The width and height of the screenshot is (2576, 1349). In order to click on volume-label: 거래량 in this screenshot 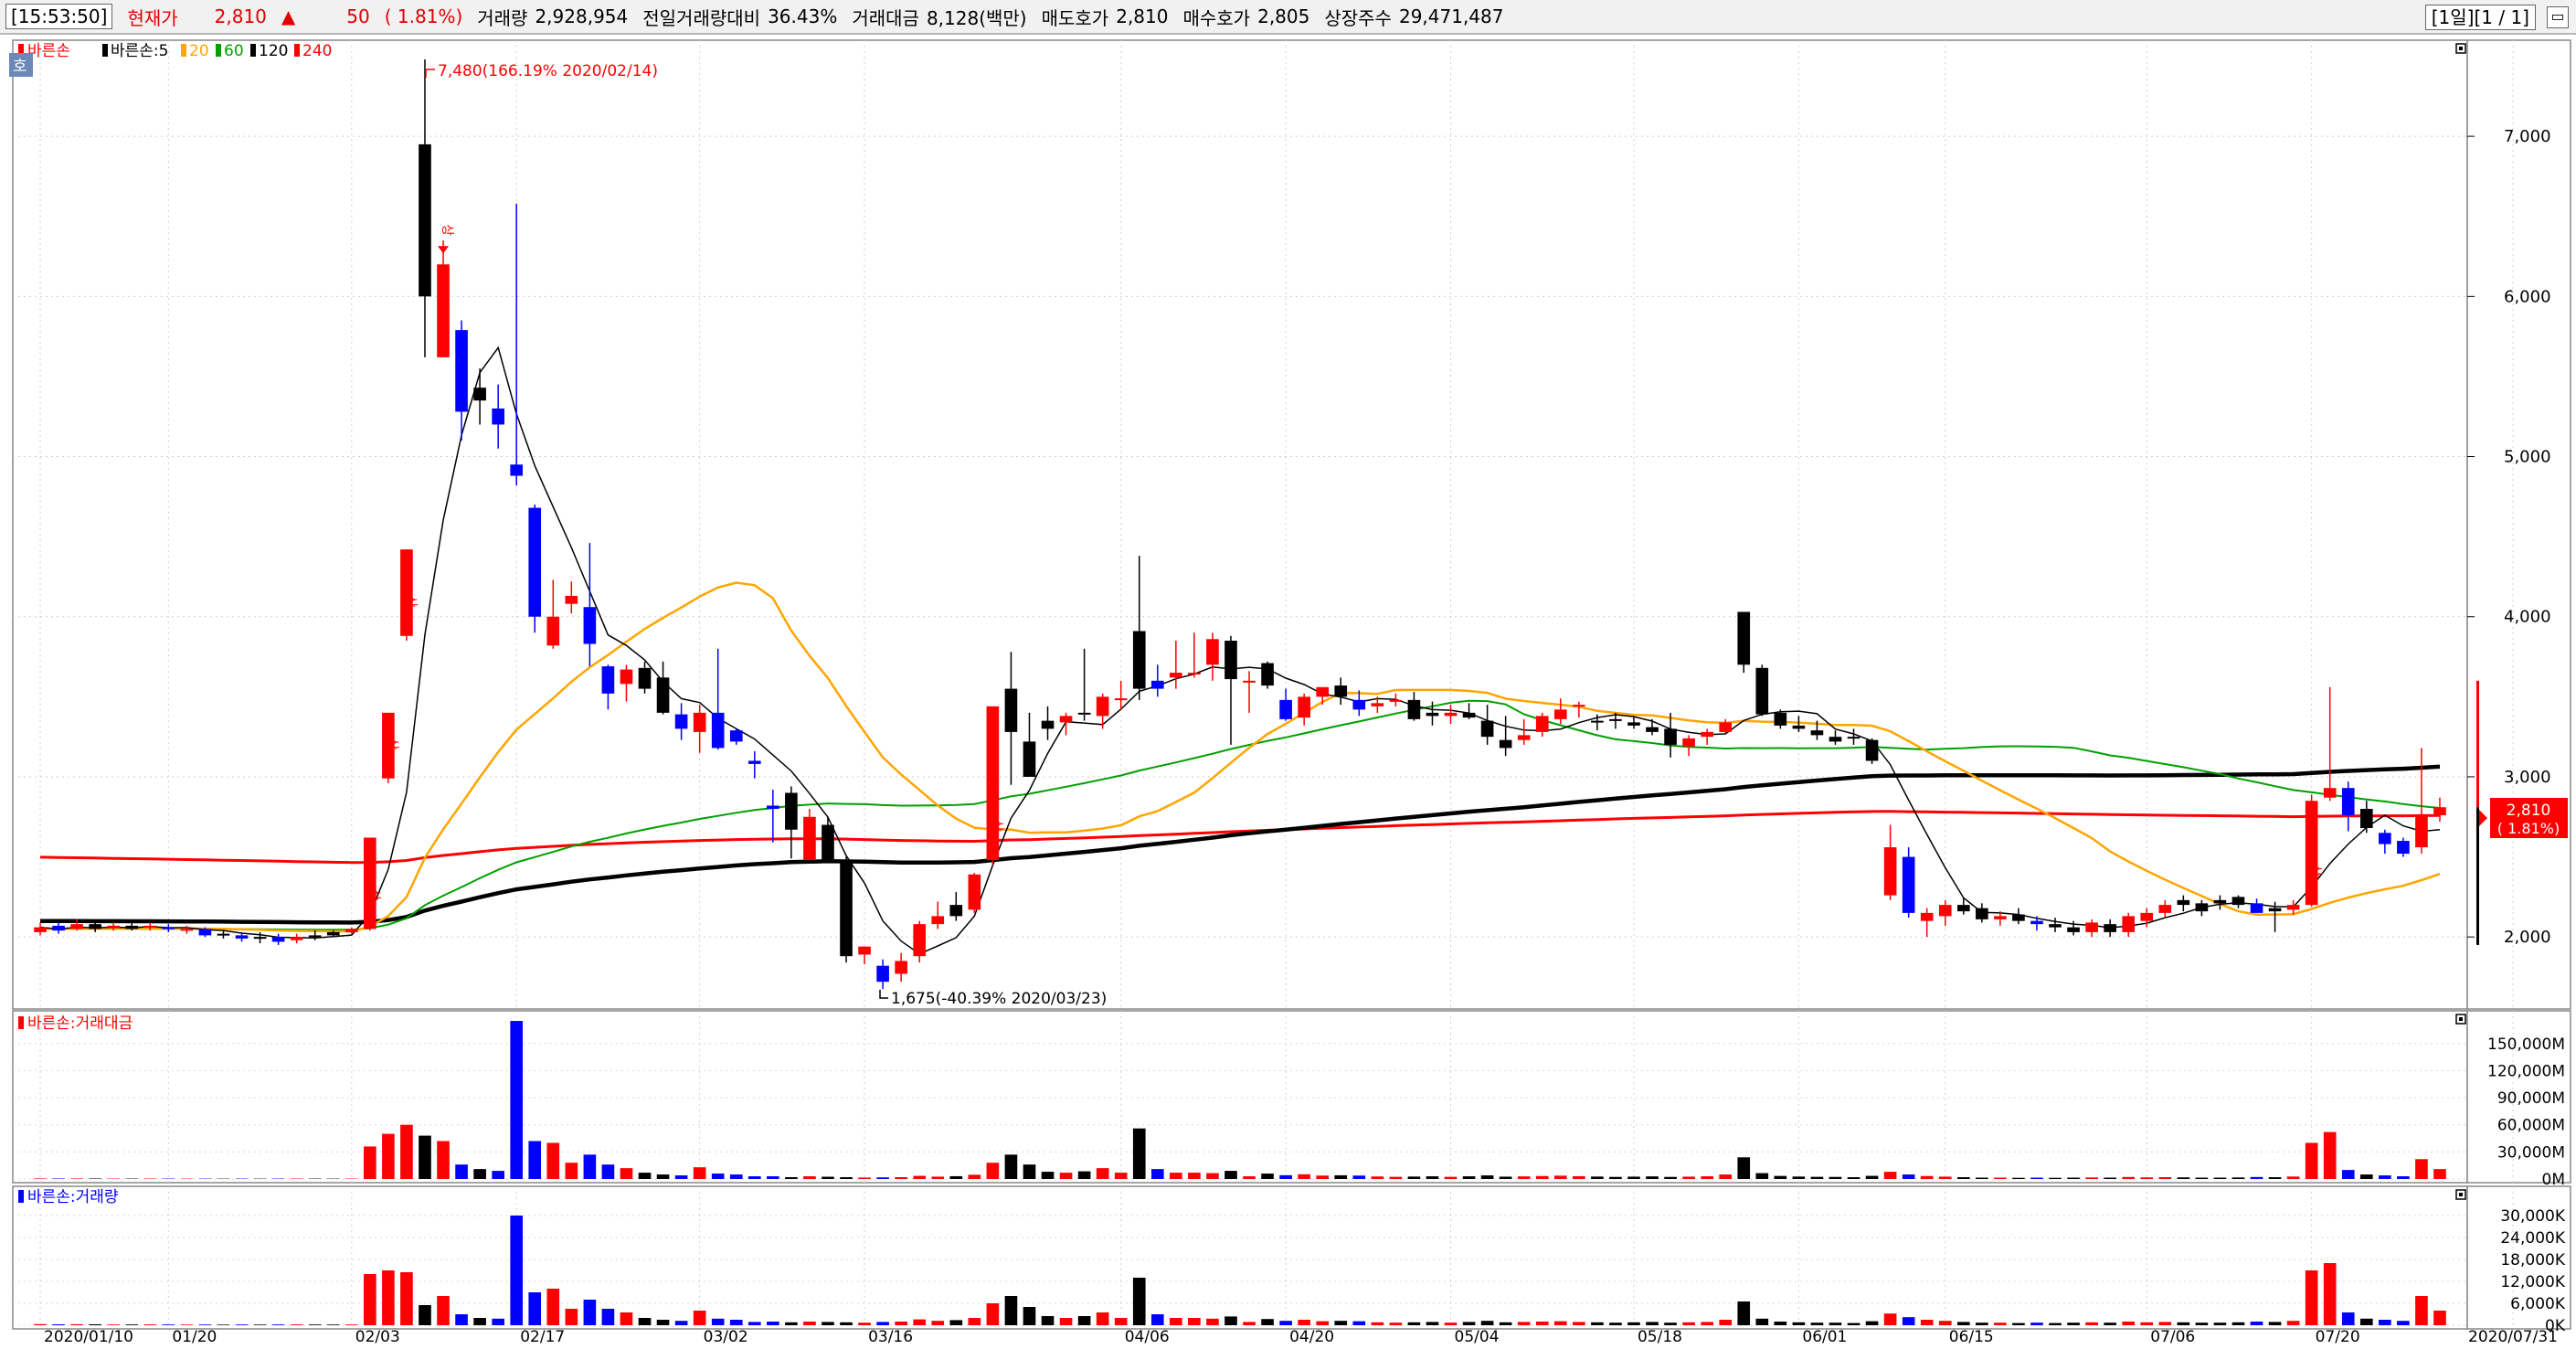, I will do `click(502, 17)`.